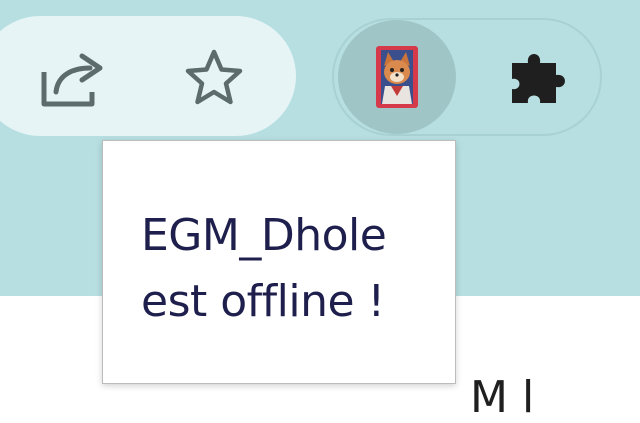  What do you see at coordinates (502, 397) in the screenshot?
I see `page-content-text: M l` at bounding box center [502, 397].